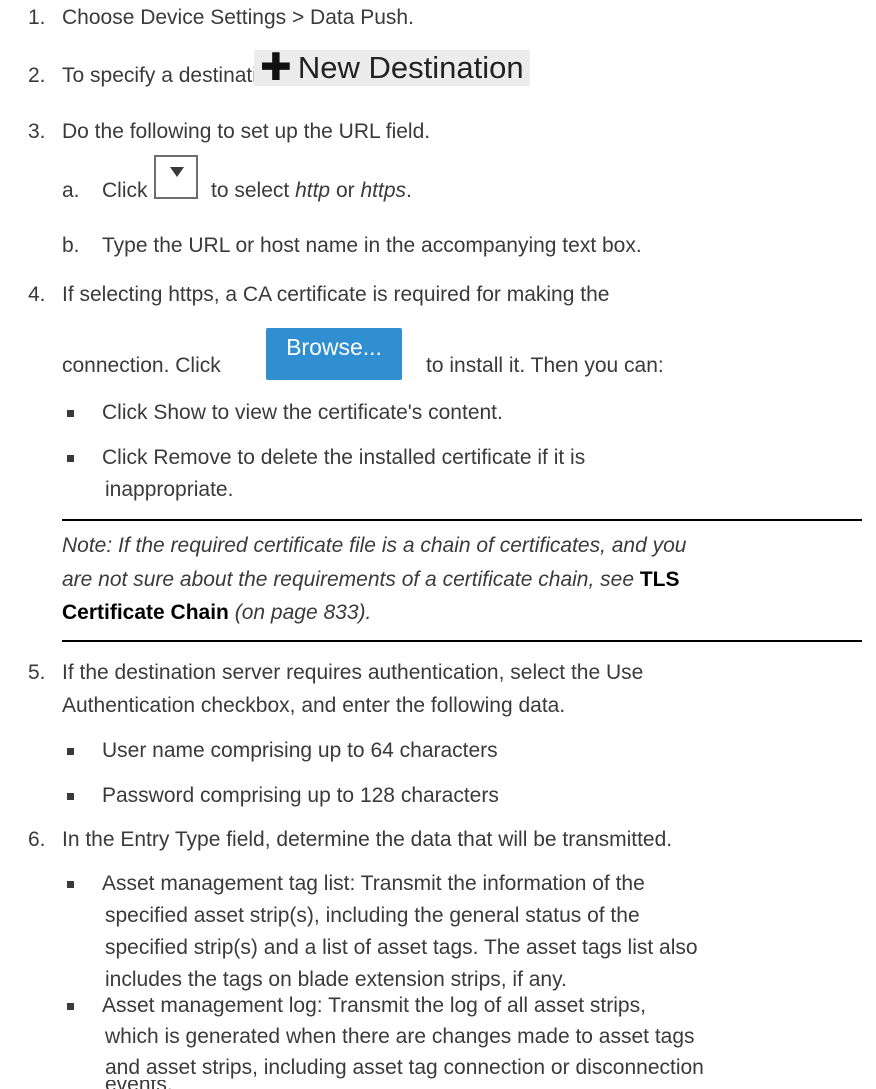  Describe the element at coordinates (37, 839) in the screenshot. I see `step-number: 6.` at that location.